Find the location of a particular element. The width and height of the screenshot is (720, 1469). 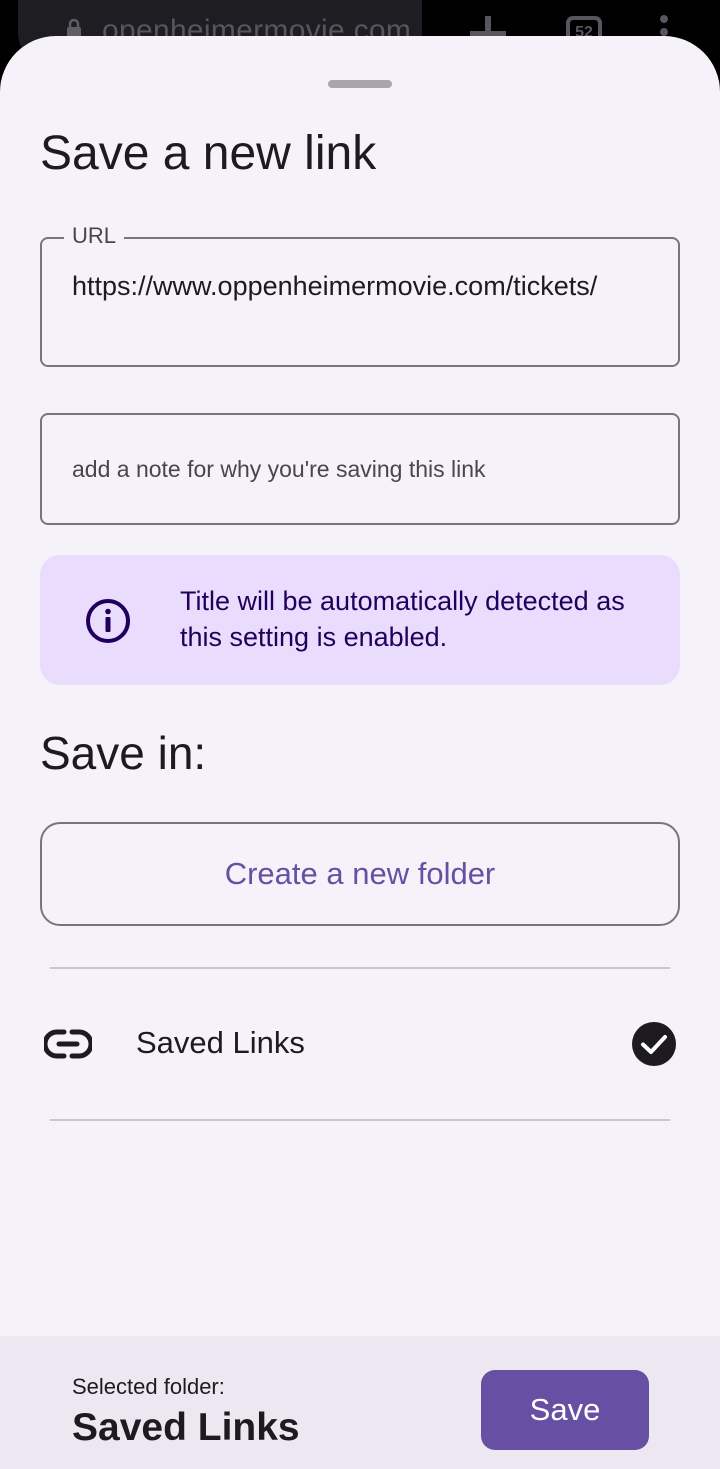

selected-folder-value: Saved Links is located at coordinates (186, 1427).